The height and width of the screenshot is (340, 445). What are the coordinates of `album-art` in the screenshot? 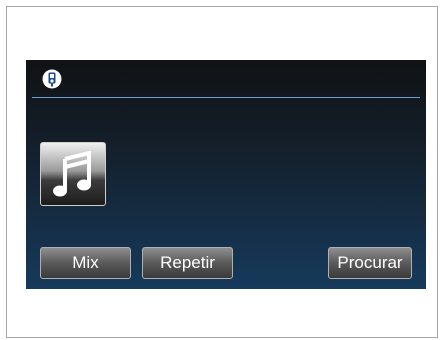 It's located at (73, 174).